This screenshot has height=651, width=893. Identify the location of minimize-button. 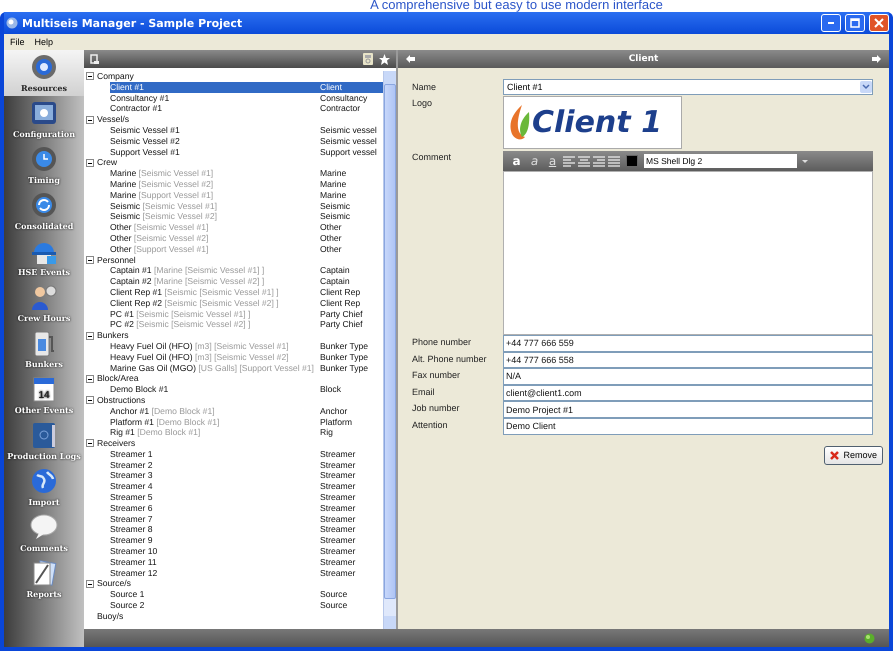
(831, 23).